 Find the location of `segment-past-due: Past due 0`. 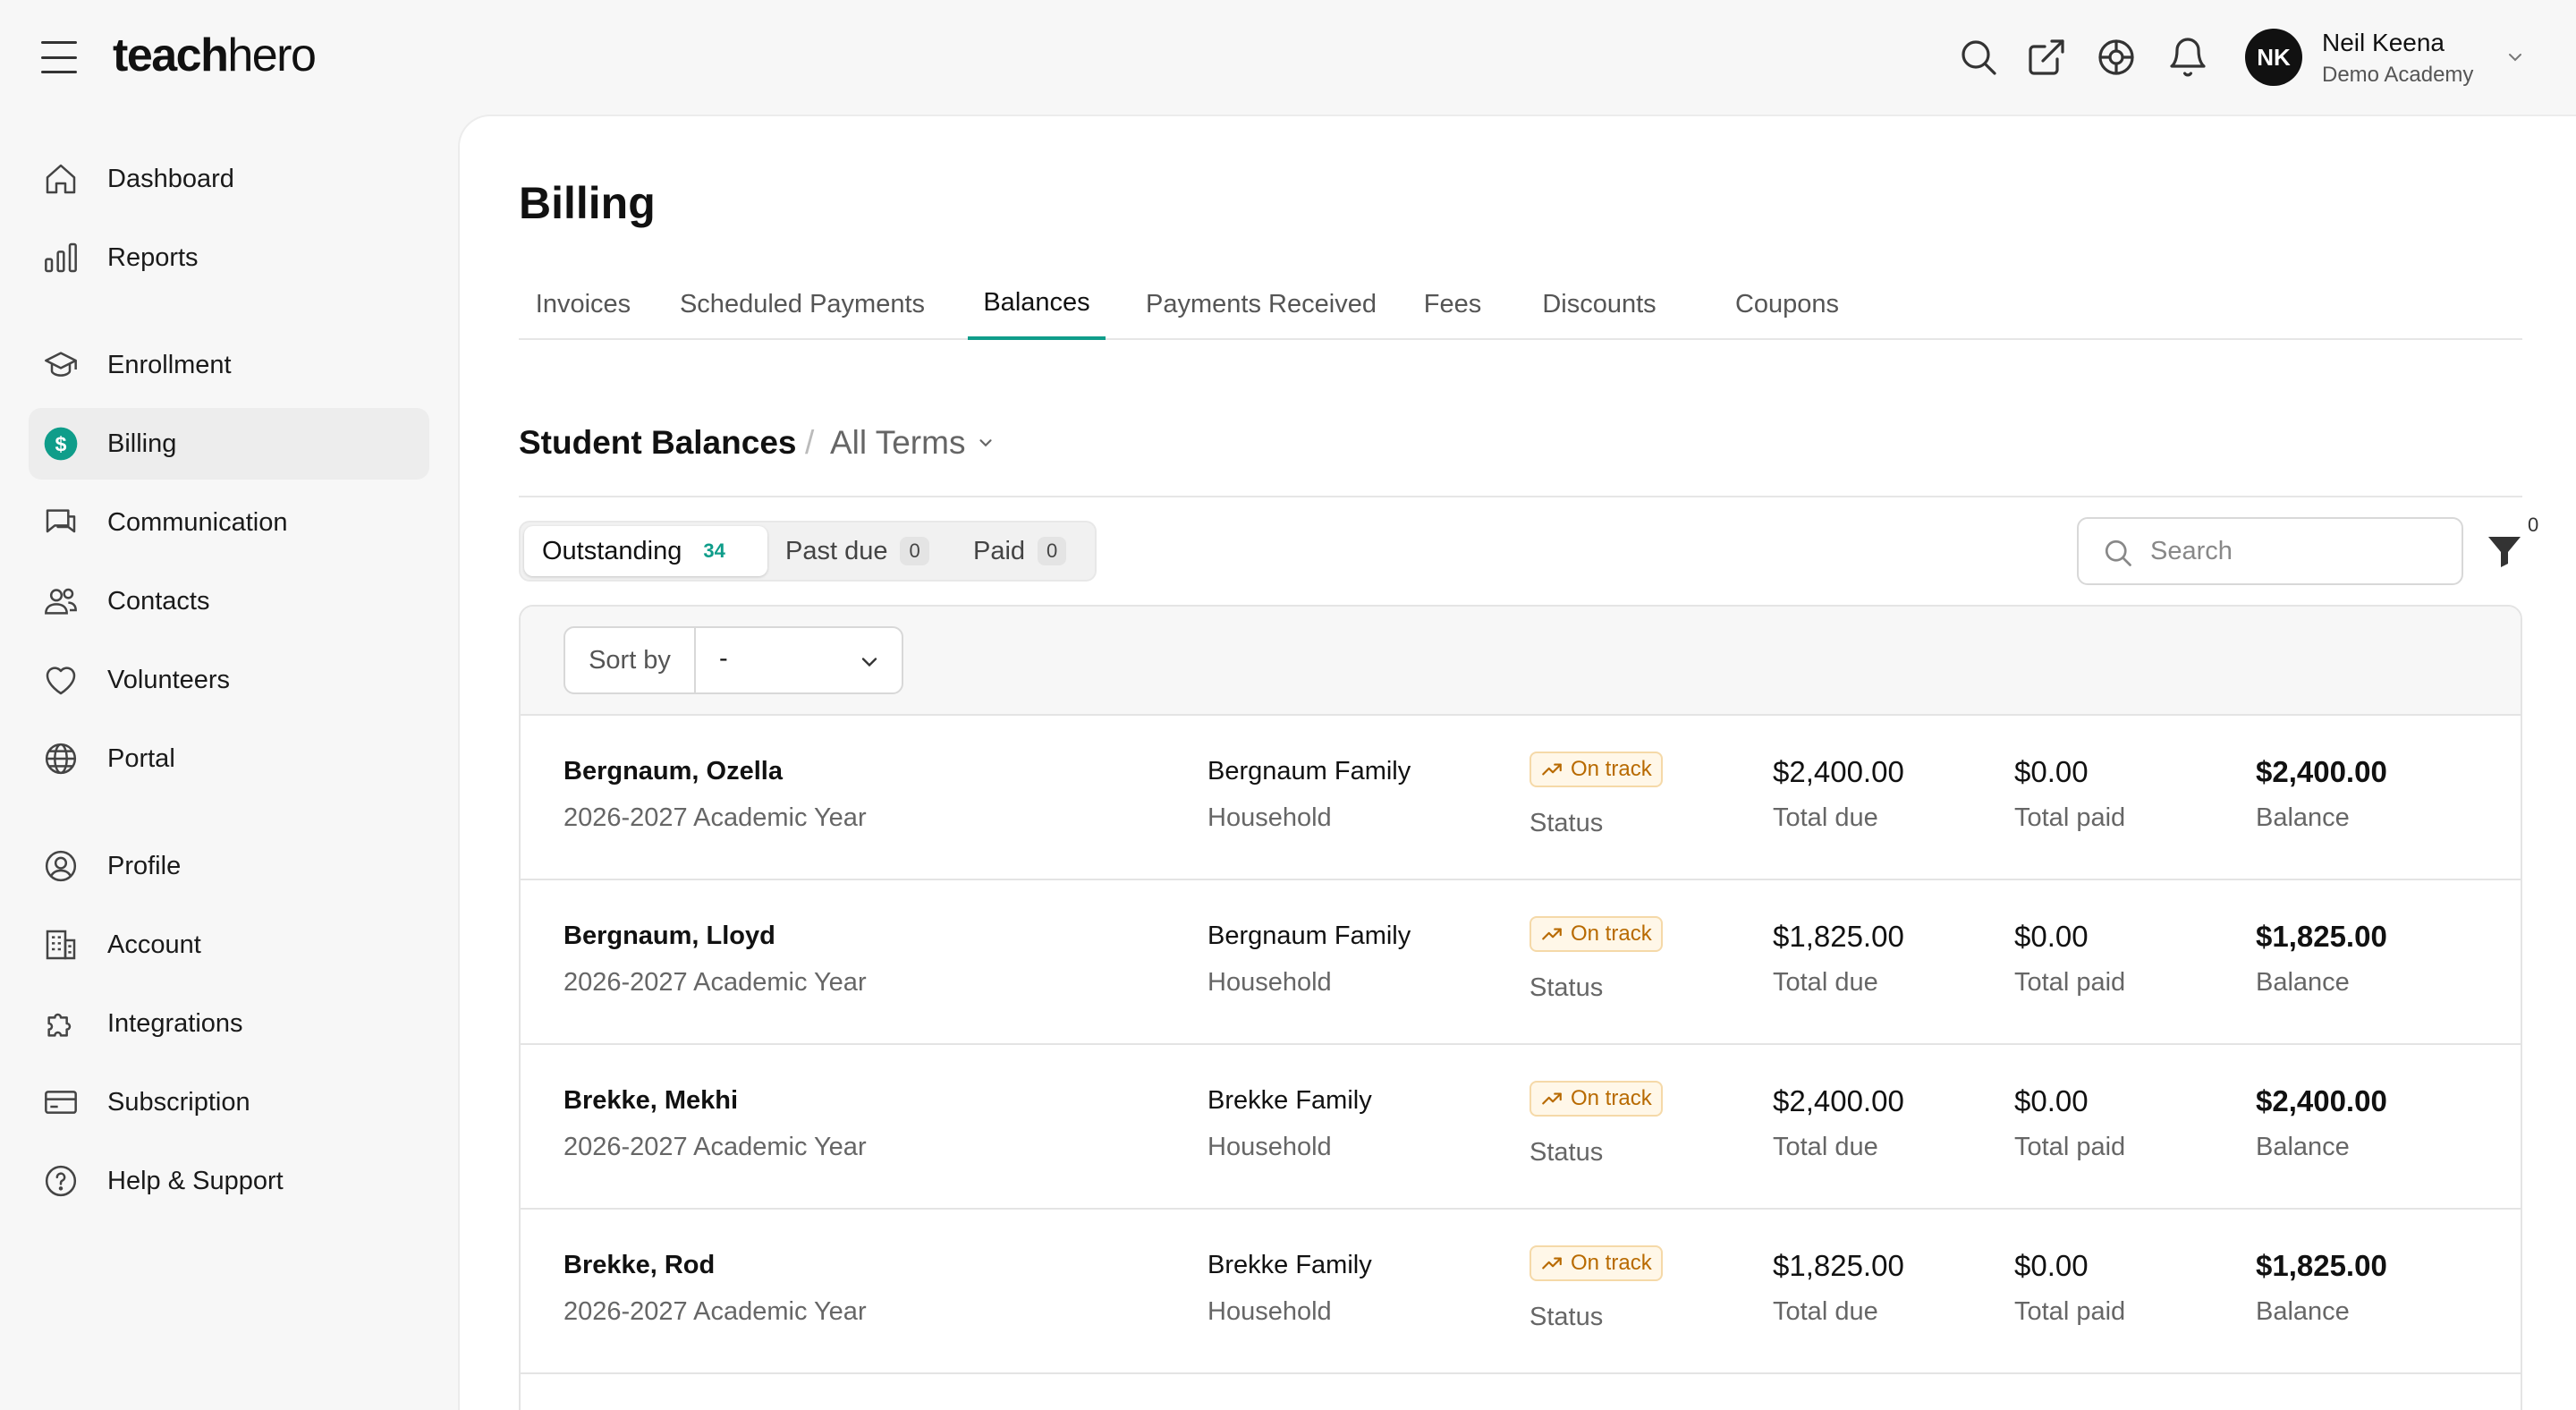

segment-past-due: Past due 0 is located at coordinates (861, 551).